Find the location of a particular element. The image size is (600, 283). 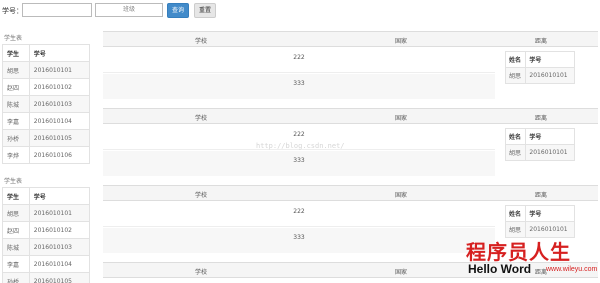

logo-title-cn: 程序员人生 is located at coordinates (518, 252).